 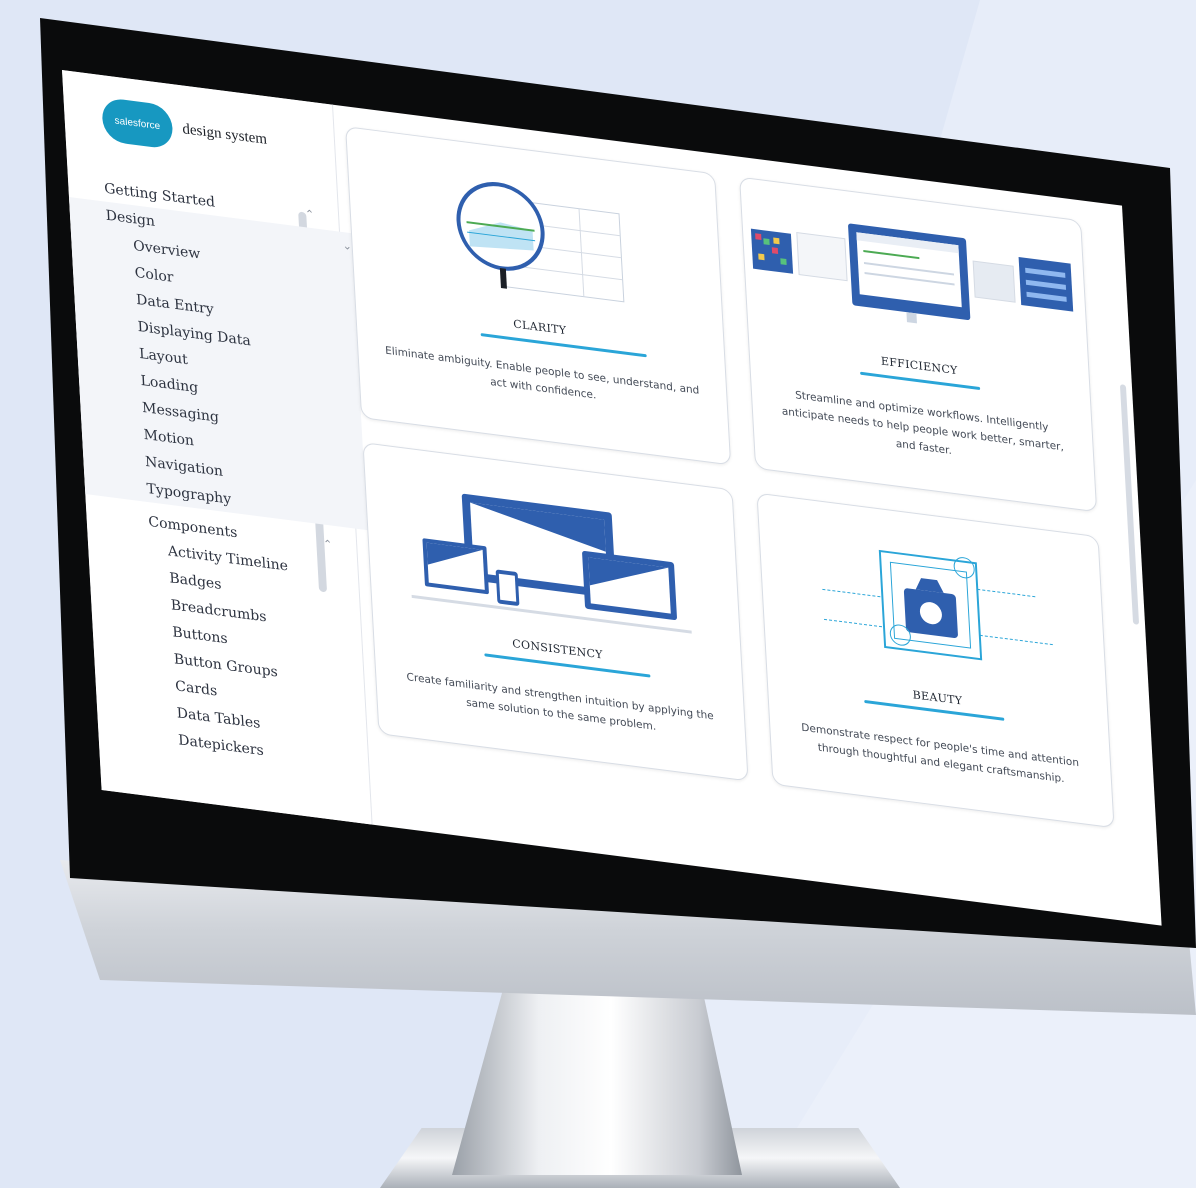 I want to click on sidebar-item-label: Buttons, so click(x=199, y=635).